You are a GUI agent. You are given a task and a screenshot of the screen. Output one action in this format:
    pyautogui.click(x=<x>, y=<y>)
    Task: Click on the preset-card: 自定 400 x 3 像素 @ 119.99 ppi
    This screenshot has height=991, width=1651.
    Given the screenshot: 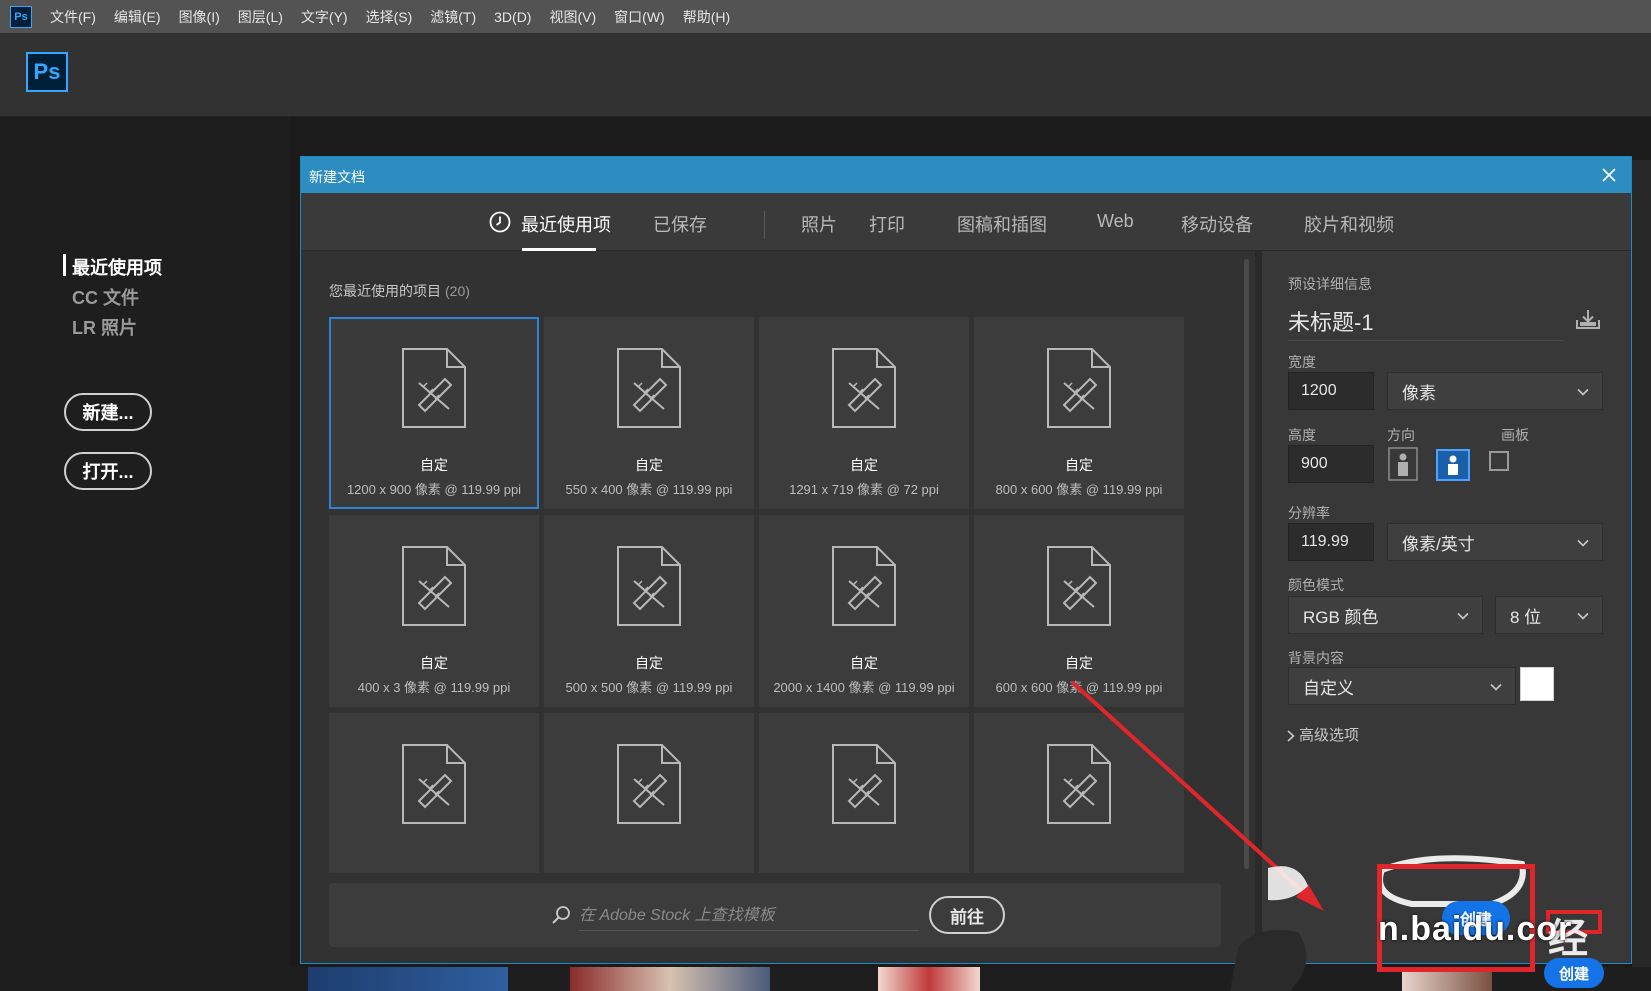 What is the action you would take?
    pyautogui.click(x=434, y=611)
    